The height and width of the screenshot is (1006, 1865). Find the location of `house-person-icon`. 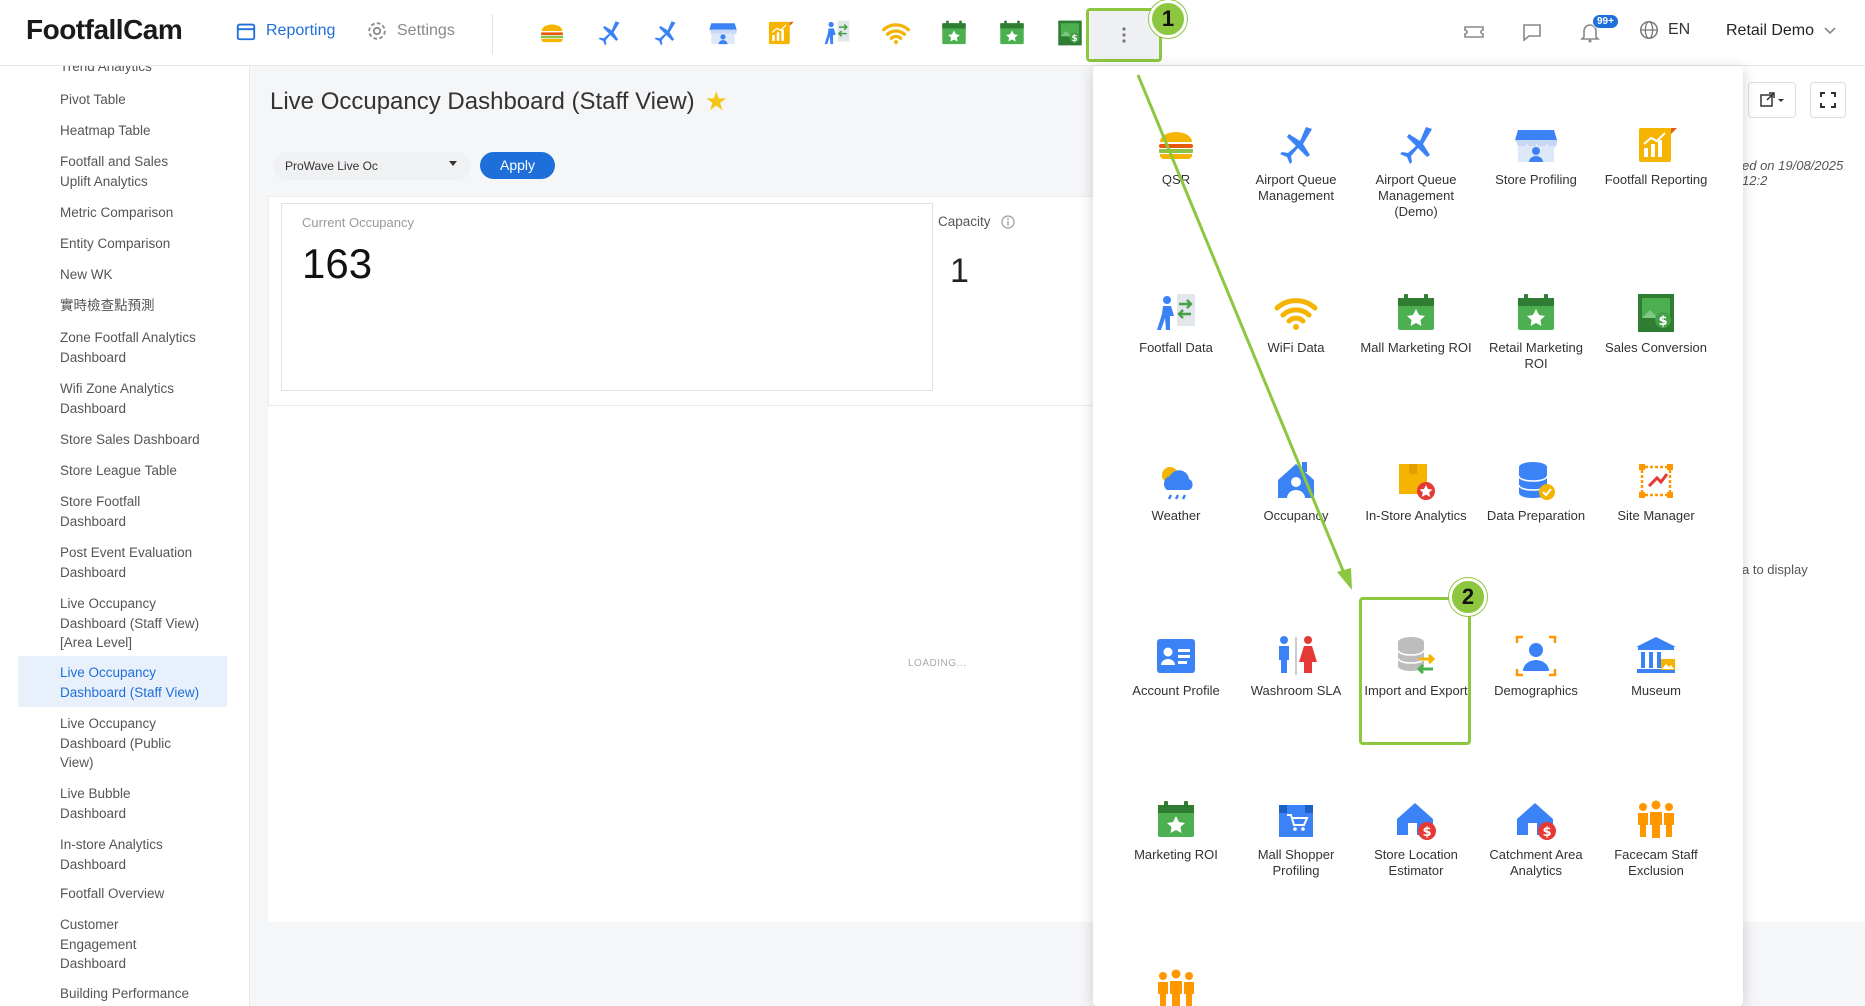

house-person-icon is located at coordinates (1296, 481).